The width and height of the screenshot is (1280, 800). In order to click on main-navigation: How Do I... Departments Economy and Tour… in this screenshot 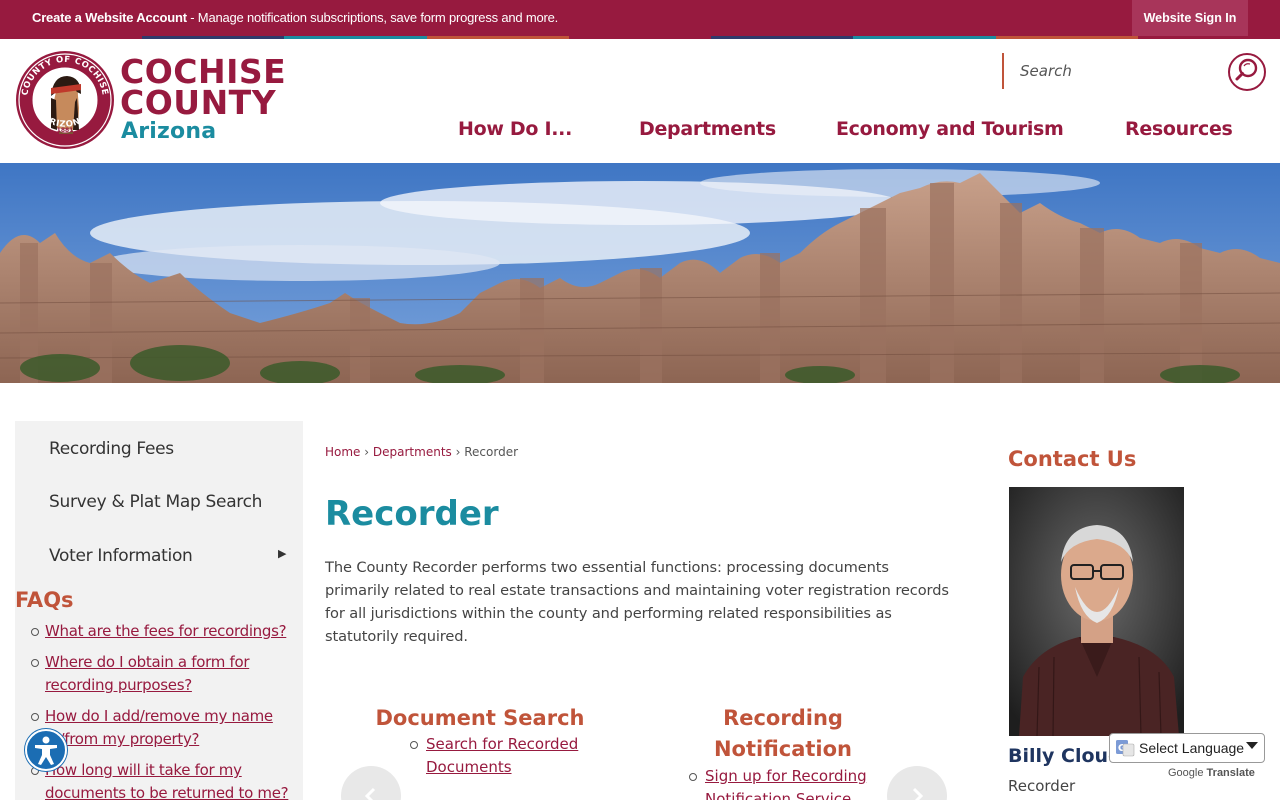, I will do `click(640, 131)`.